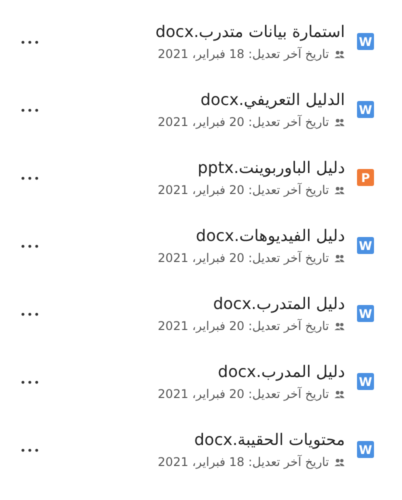 The height and width of the screenshot is (500, 402). Describe the element at coordinates (271, 167) in the screenshot. I see `file-name: دليل الباوربوينت.pptx` at that location.